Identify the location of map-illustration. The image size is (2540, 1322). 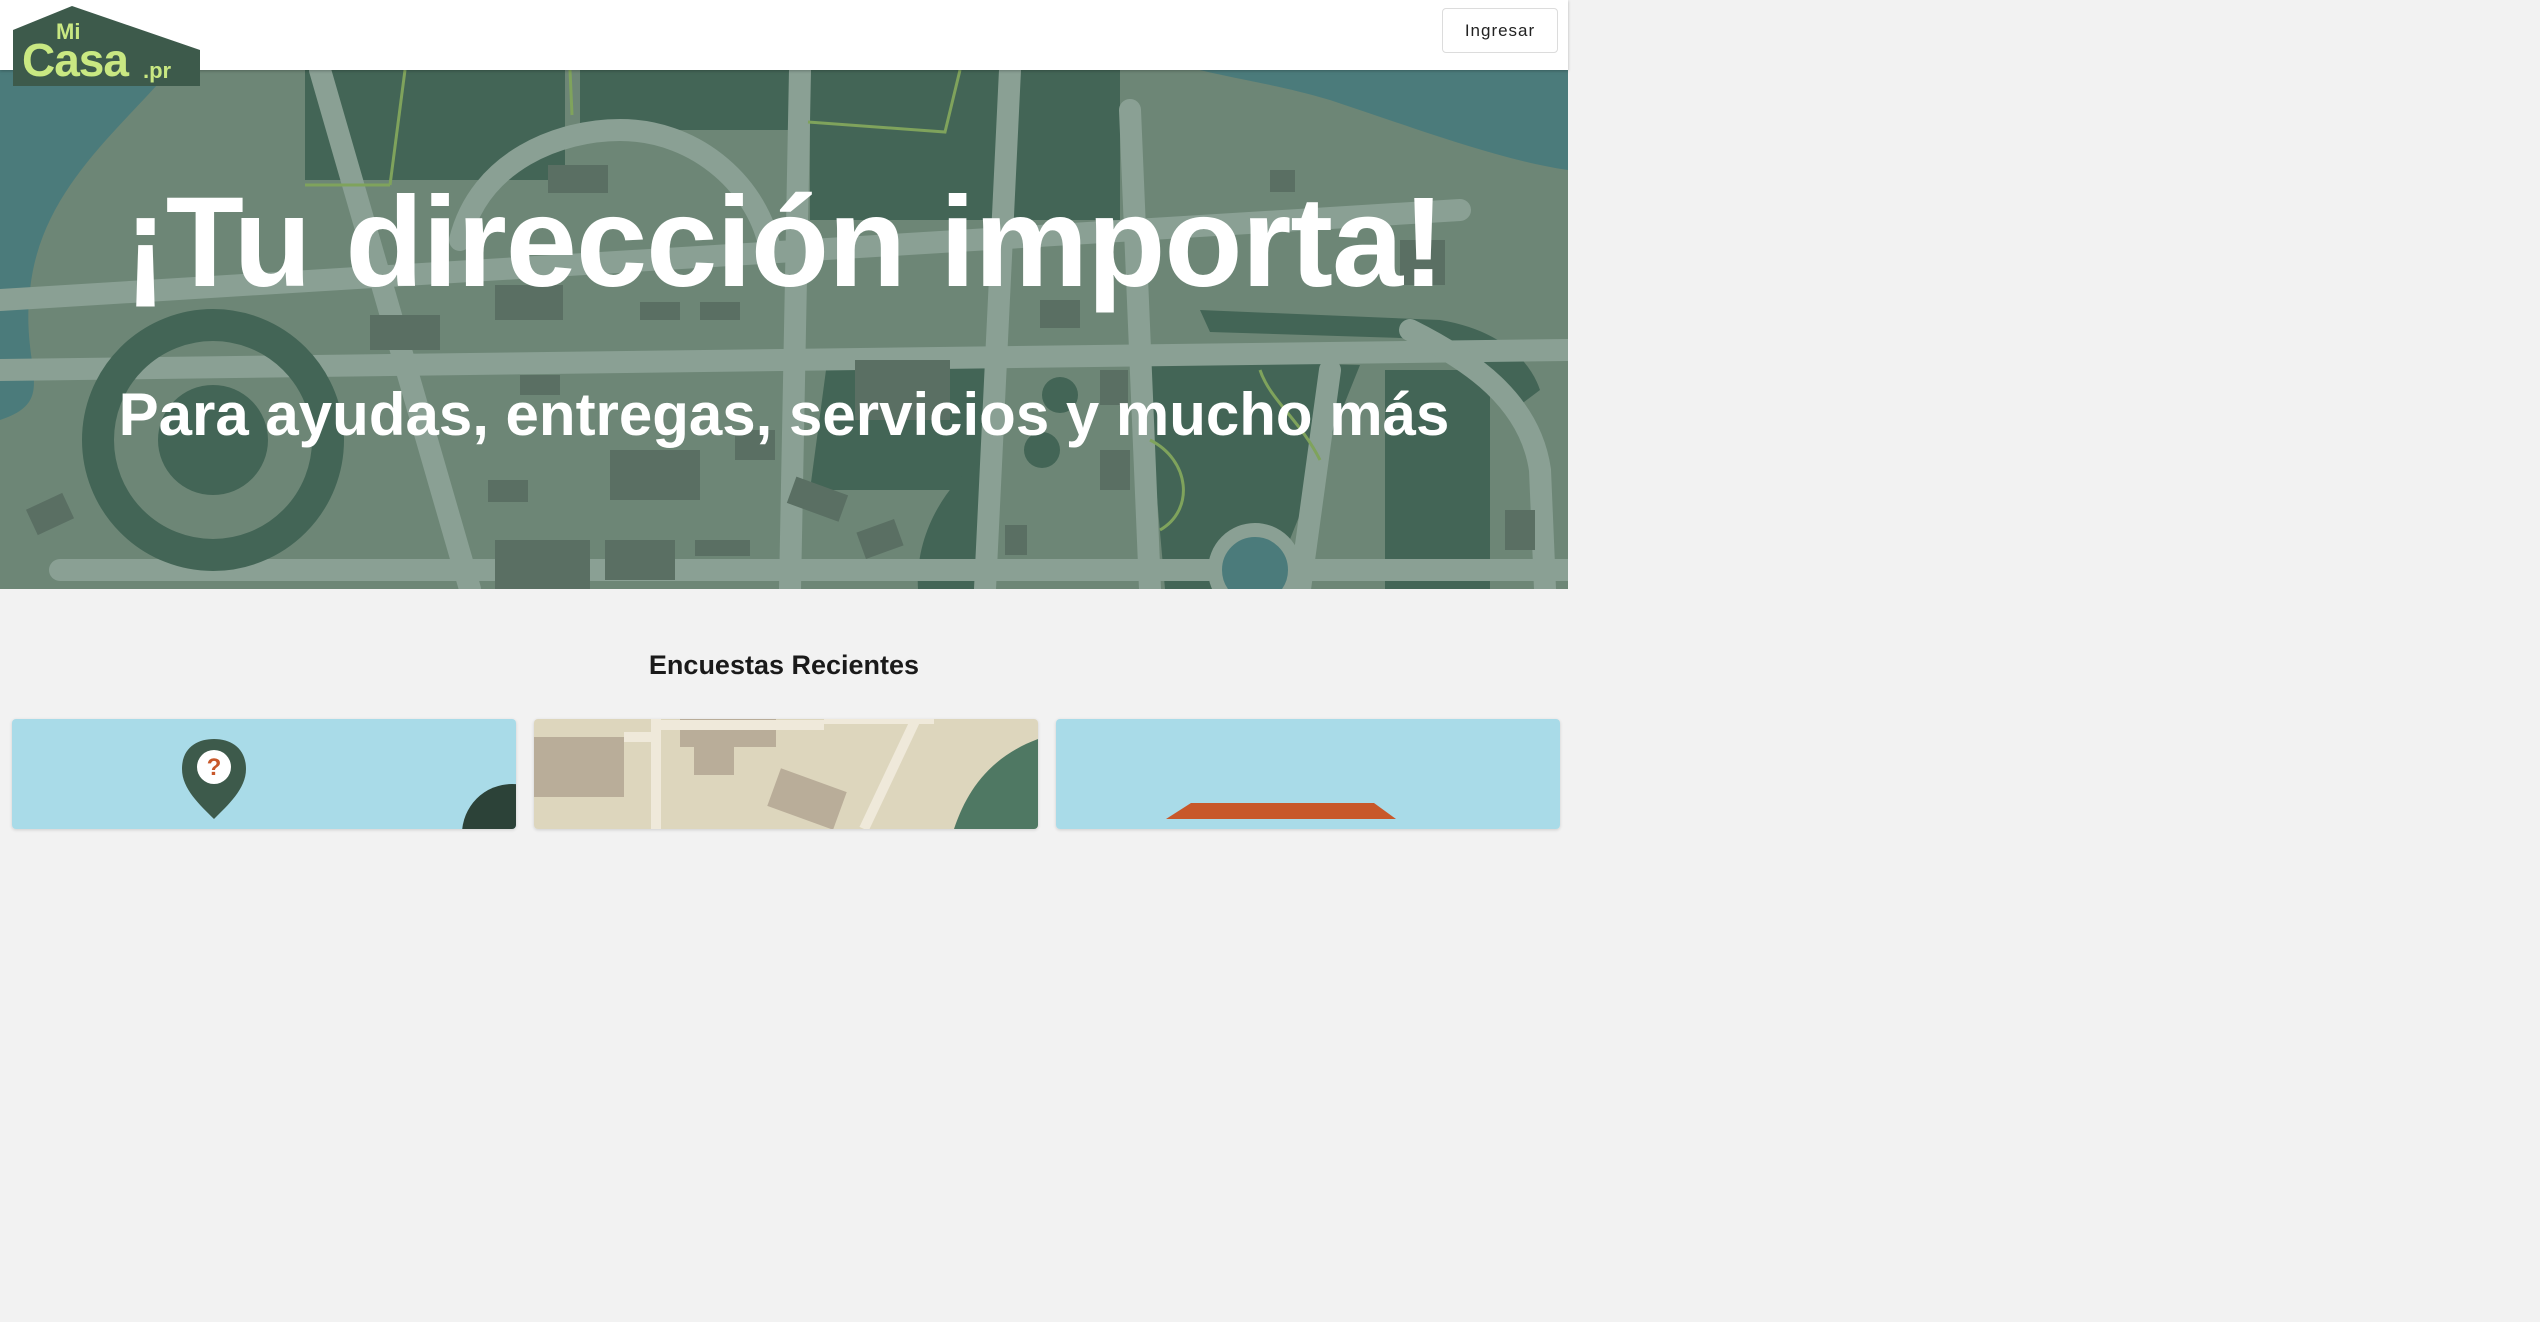
(786, 774).